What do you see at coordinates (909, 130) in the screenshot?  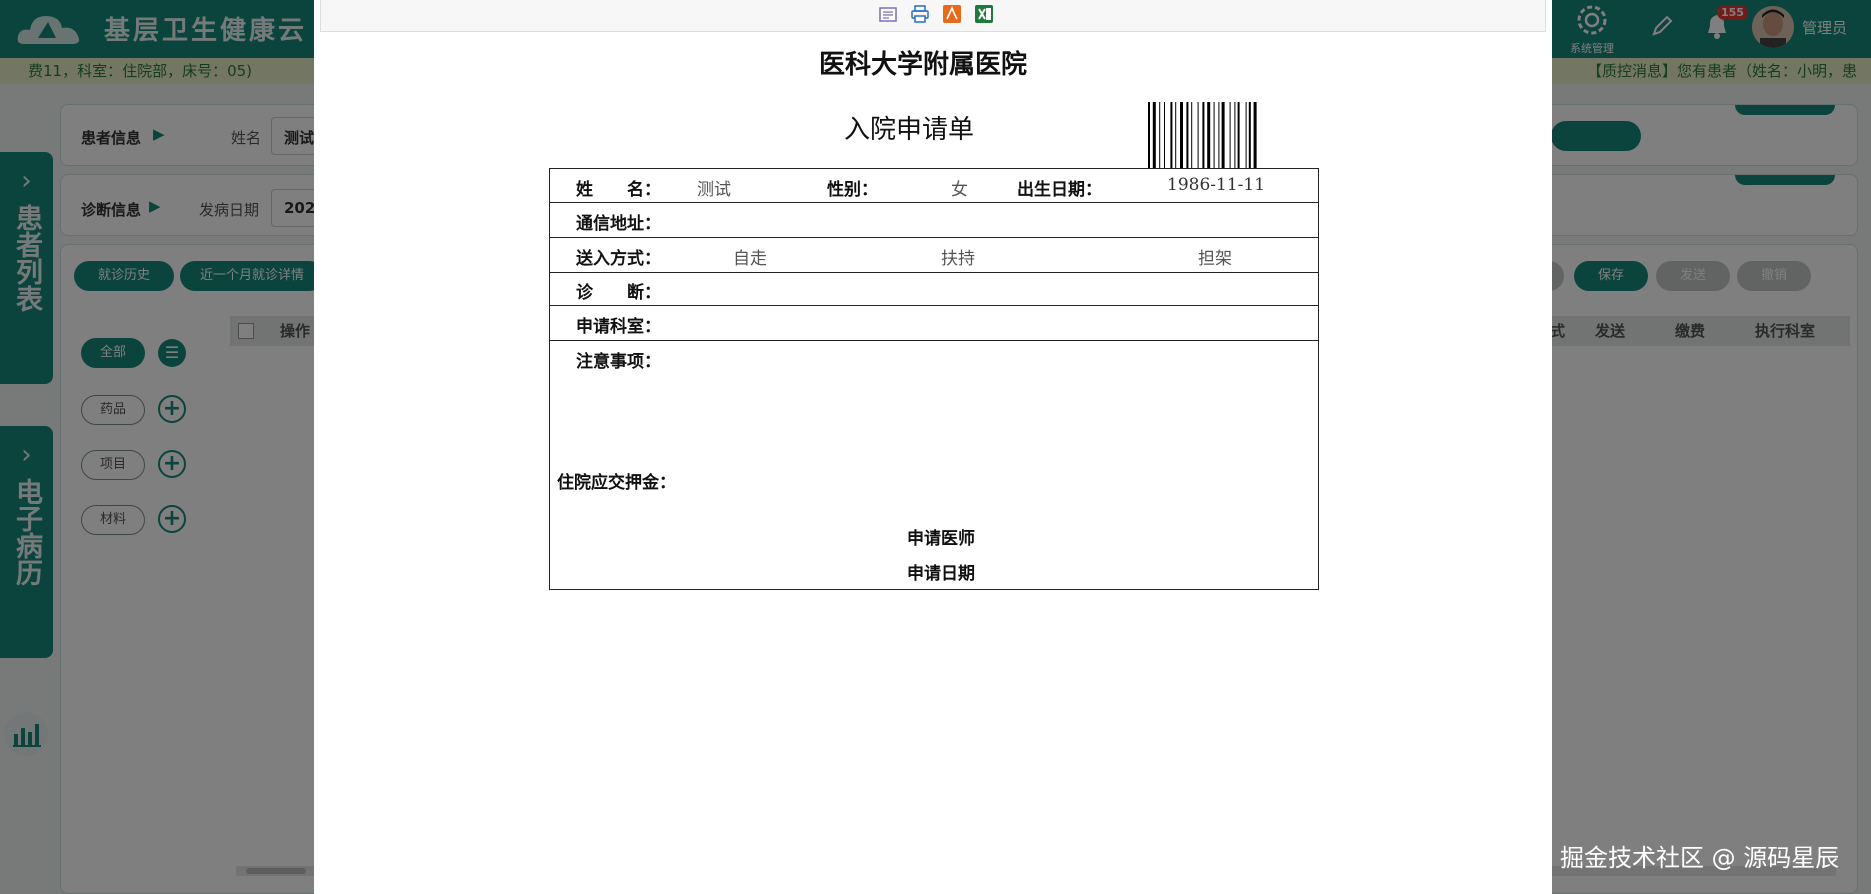 I see `form-title: 入院申请单` at bounding box center [909, 130].